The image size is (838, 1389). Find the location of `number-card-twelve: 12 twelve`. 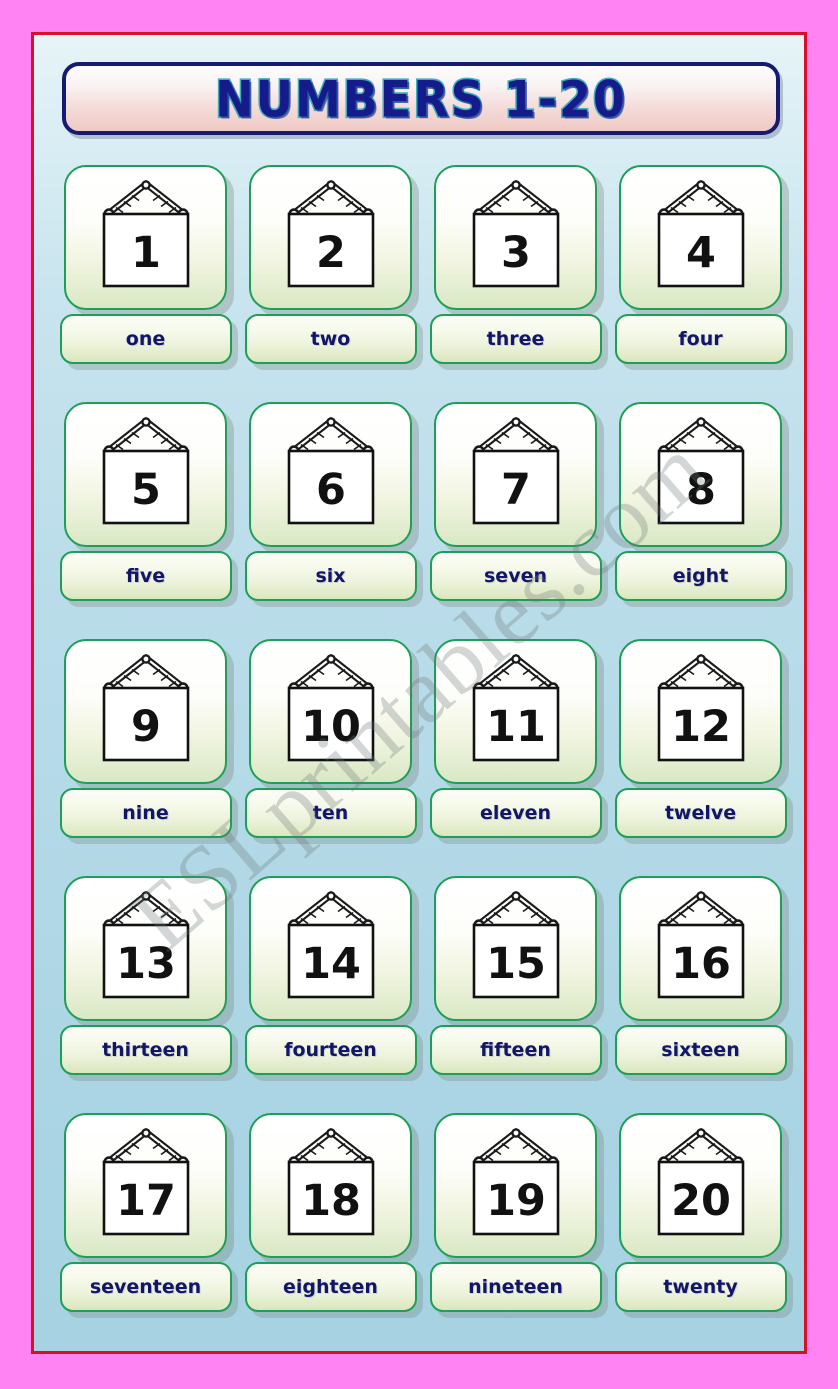

number-card-twelve: 12 twelve is located at coordinates (700, 757).